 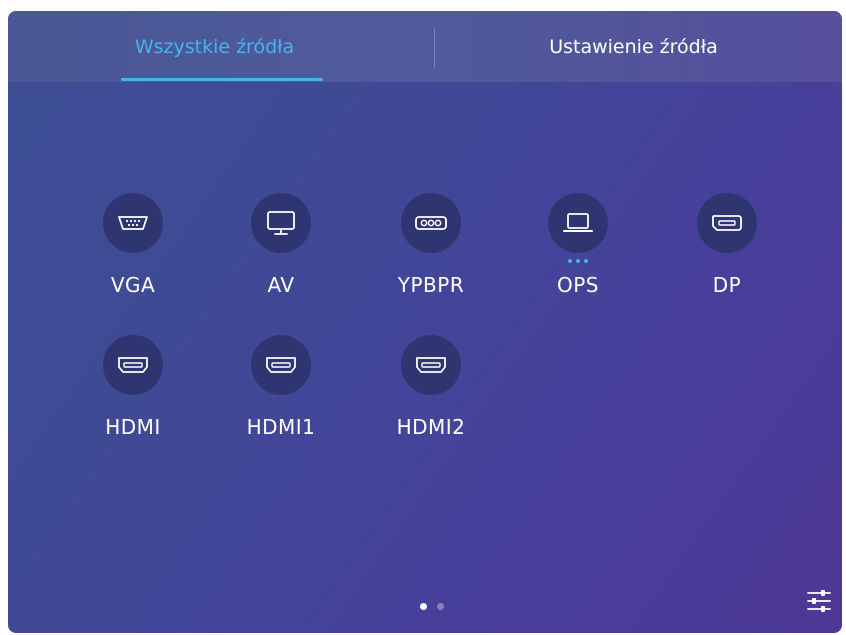 What do you see at coordinates (727, 223) in the screenshot?
I see `displayport-icon` at bounding box center [727, 223].